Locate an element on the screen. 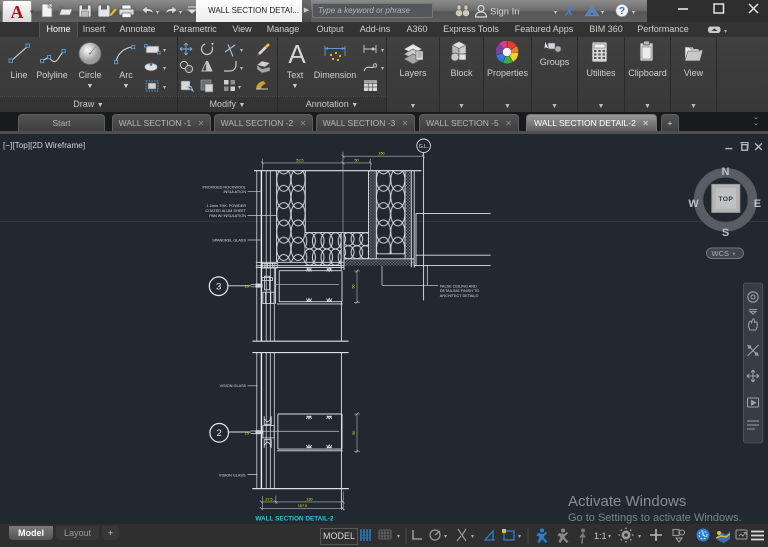  svg-text: 1:1 is located at coordinates (600, 536).